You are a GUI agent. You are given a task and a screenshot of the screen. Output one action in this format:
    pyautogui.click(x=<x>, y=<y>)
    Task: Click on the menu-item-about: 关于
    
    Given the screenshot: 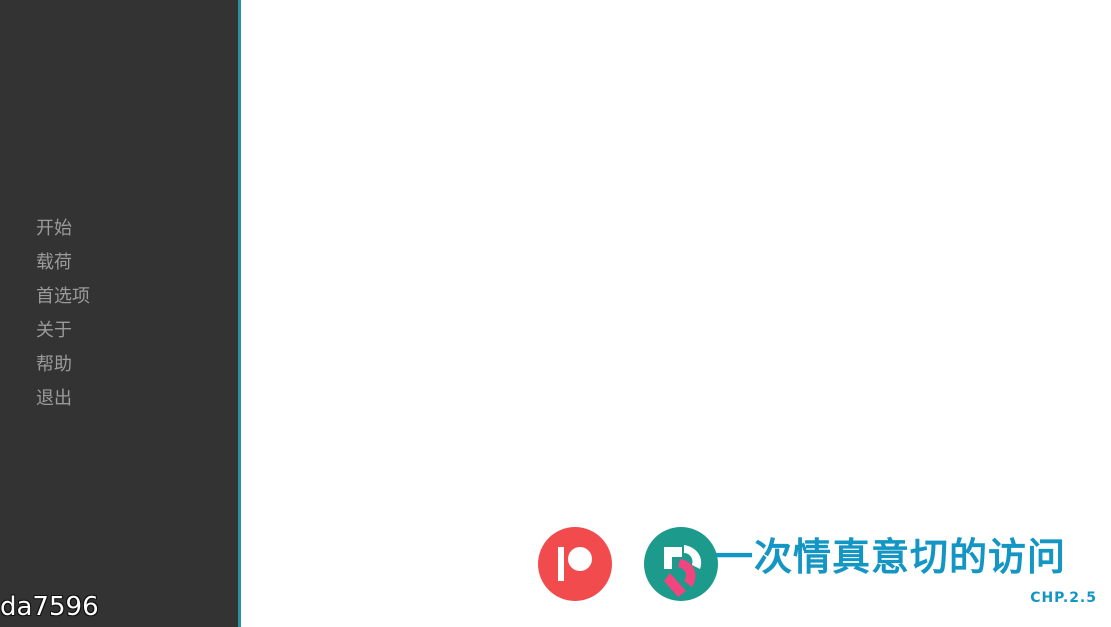 What is the action you would take?
    pyautogui.click(x=63, y=335)
    